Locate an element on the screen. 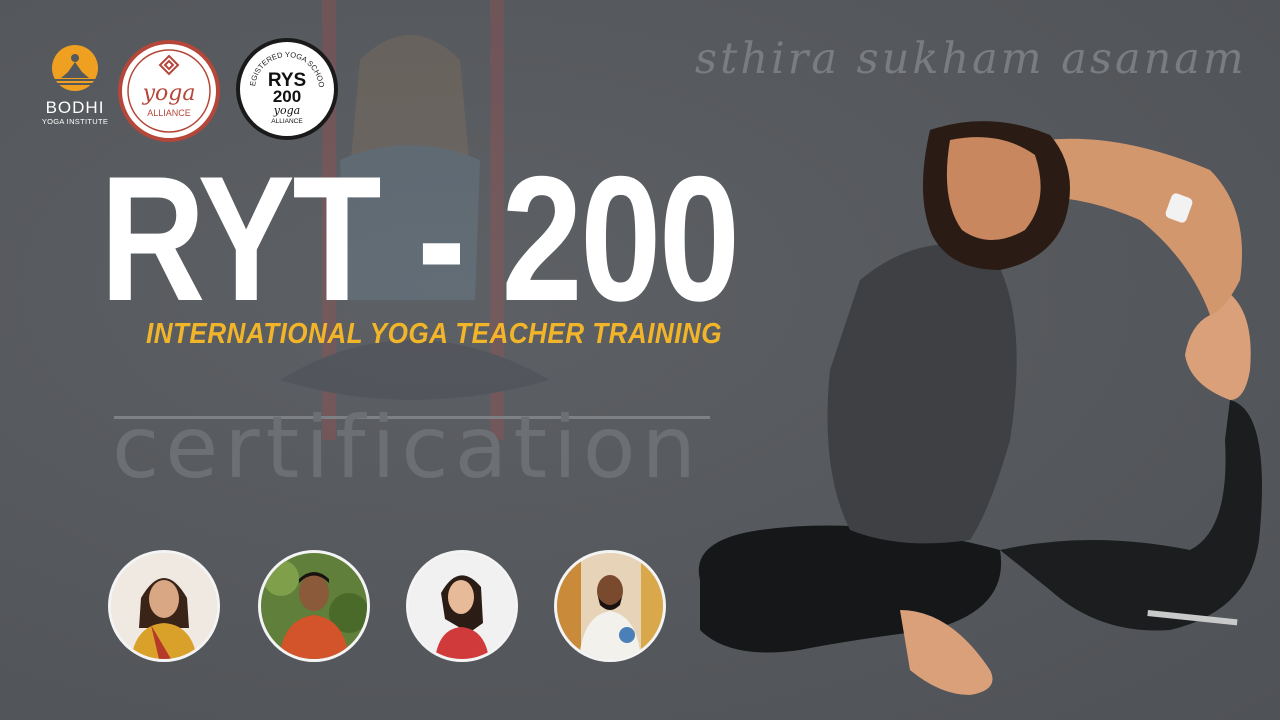 Image resolution: width=1280 pixels, height=720 pixels. instructor-man-white-shirt-icon is located at coordinates (610, 606).